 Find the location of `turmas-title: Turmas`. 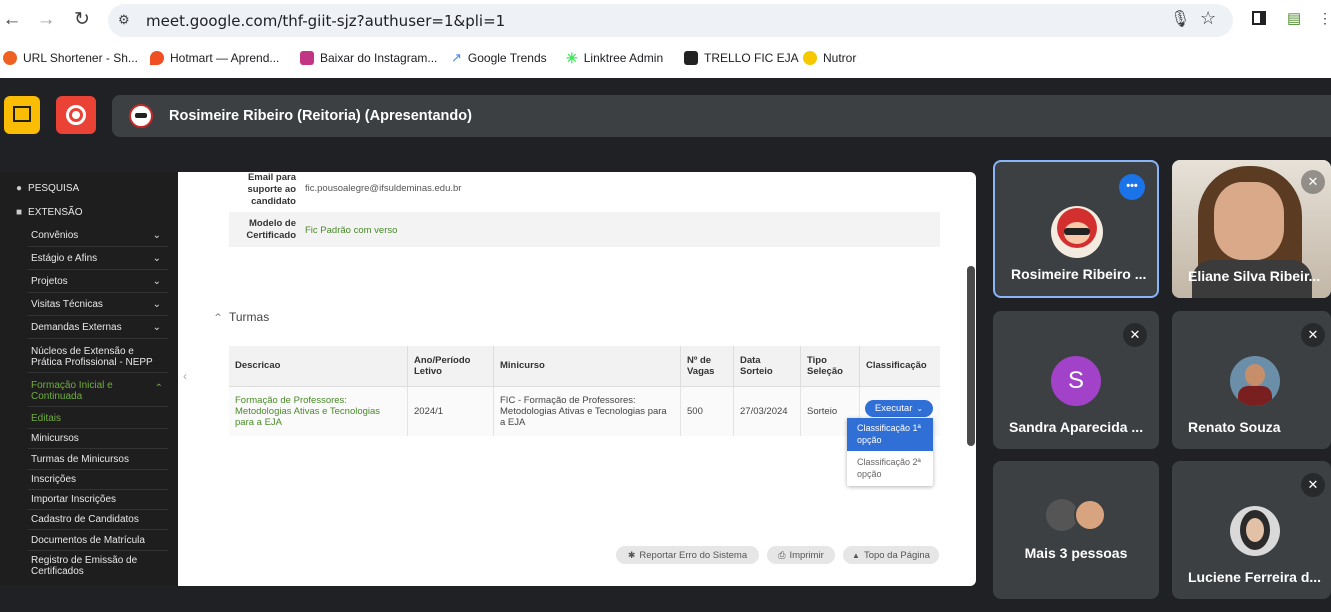

turmas-title: Turmas is located at coordinates (249, 317).